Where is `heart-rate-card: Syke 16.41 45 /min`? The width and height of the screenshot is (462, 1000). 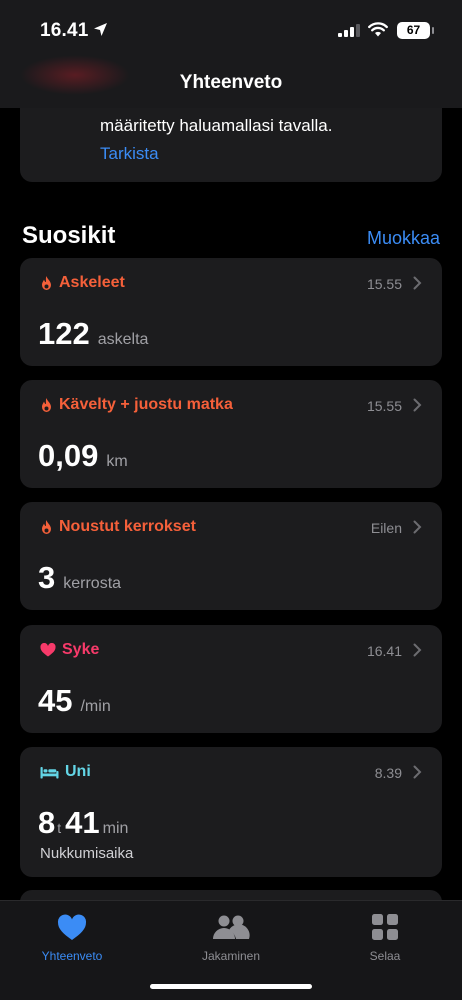 heart-rate-card: Syke 16.41 45 /min is located at coordinates (231, 679).